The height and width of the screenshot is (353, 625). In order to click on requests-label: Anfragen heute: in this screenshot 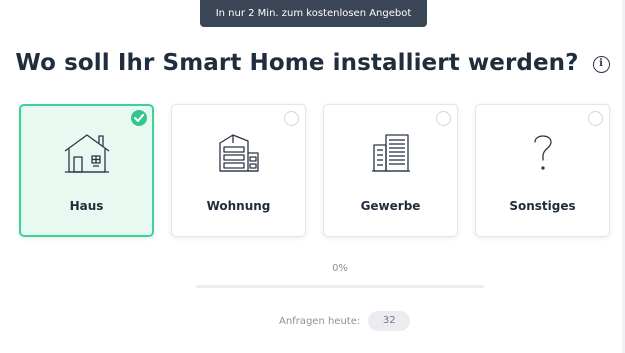, I will do `click(320, 321)`.